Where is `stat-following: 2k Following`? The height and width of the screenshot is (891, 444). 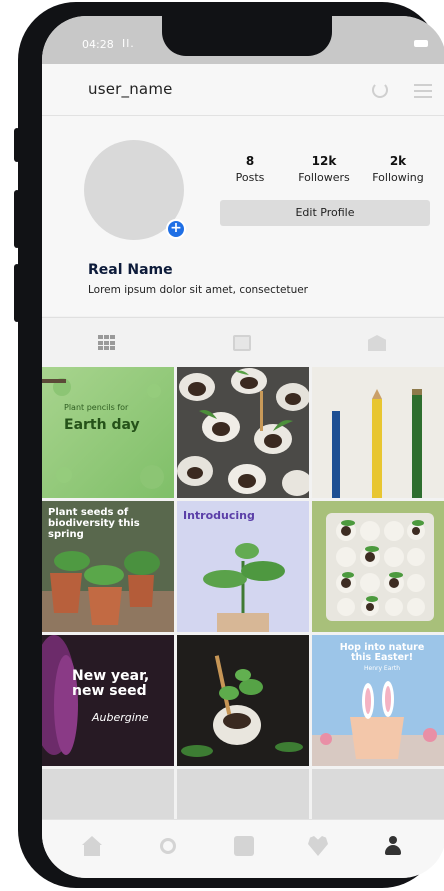 stat-following: 2k Following is located at coordinates (398, 169).